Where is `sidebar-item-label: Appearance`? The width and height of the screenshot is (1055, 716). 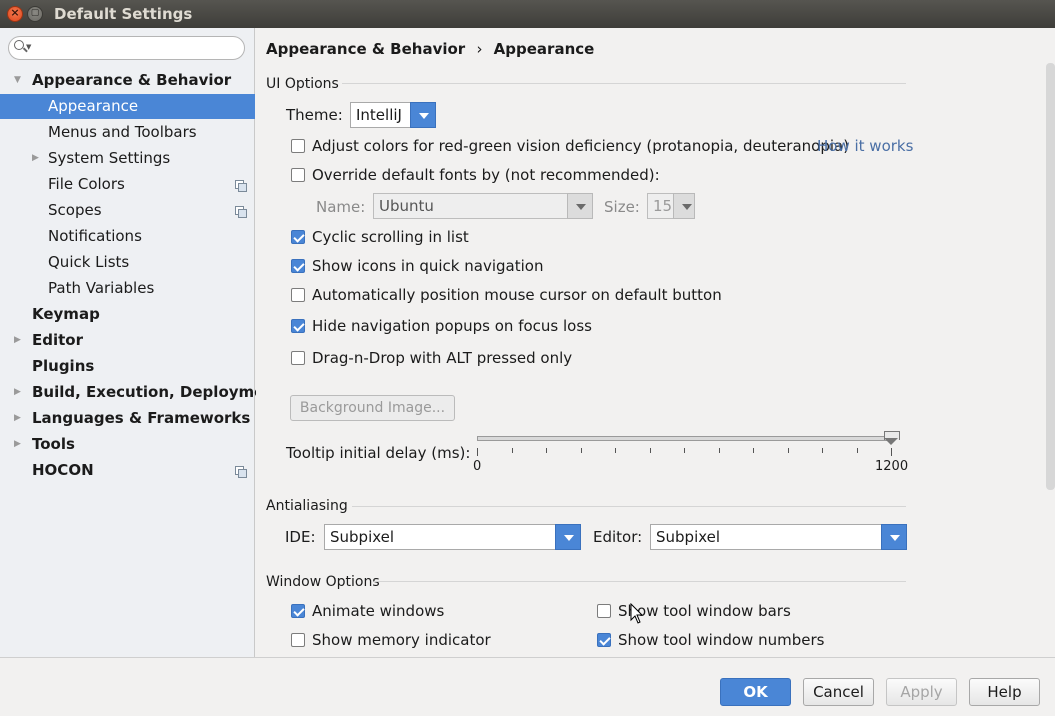
sidebar-item-label: Appearance is located at coordinates (93, 106).